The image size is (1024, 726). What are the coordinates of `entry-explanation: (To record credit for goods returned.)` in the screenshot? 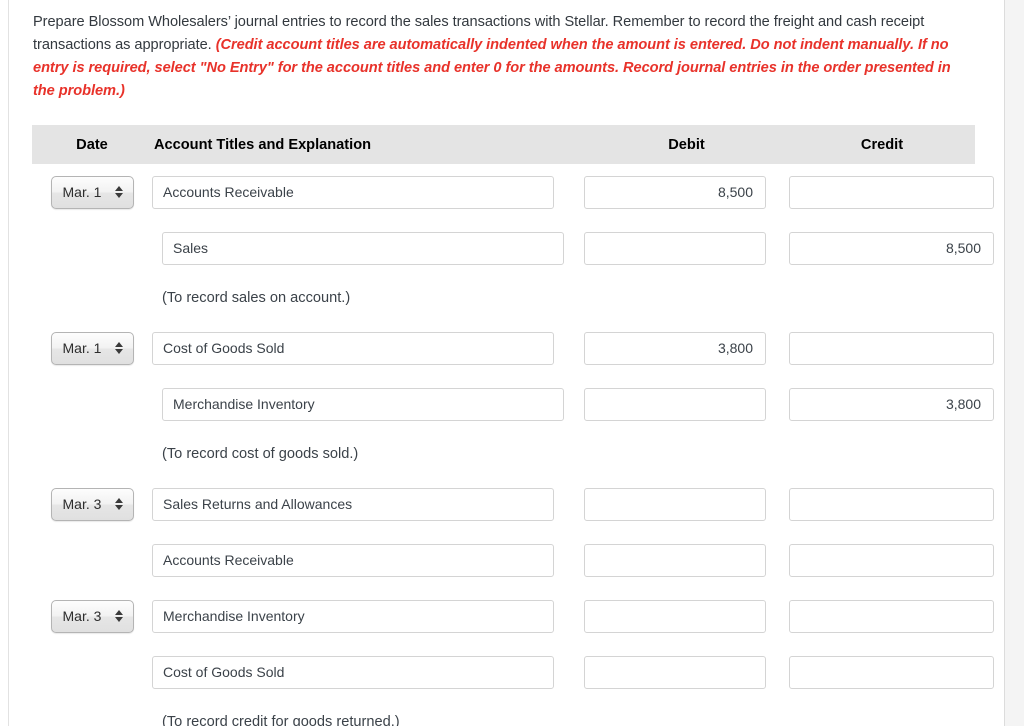 It's located at (518, 713).